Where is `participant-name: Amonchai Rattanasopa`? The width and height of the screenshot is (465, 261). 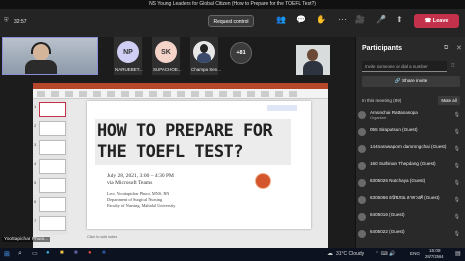 participant-name: Amonchai Rattanasopa is located at coordinates (394, 112).